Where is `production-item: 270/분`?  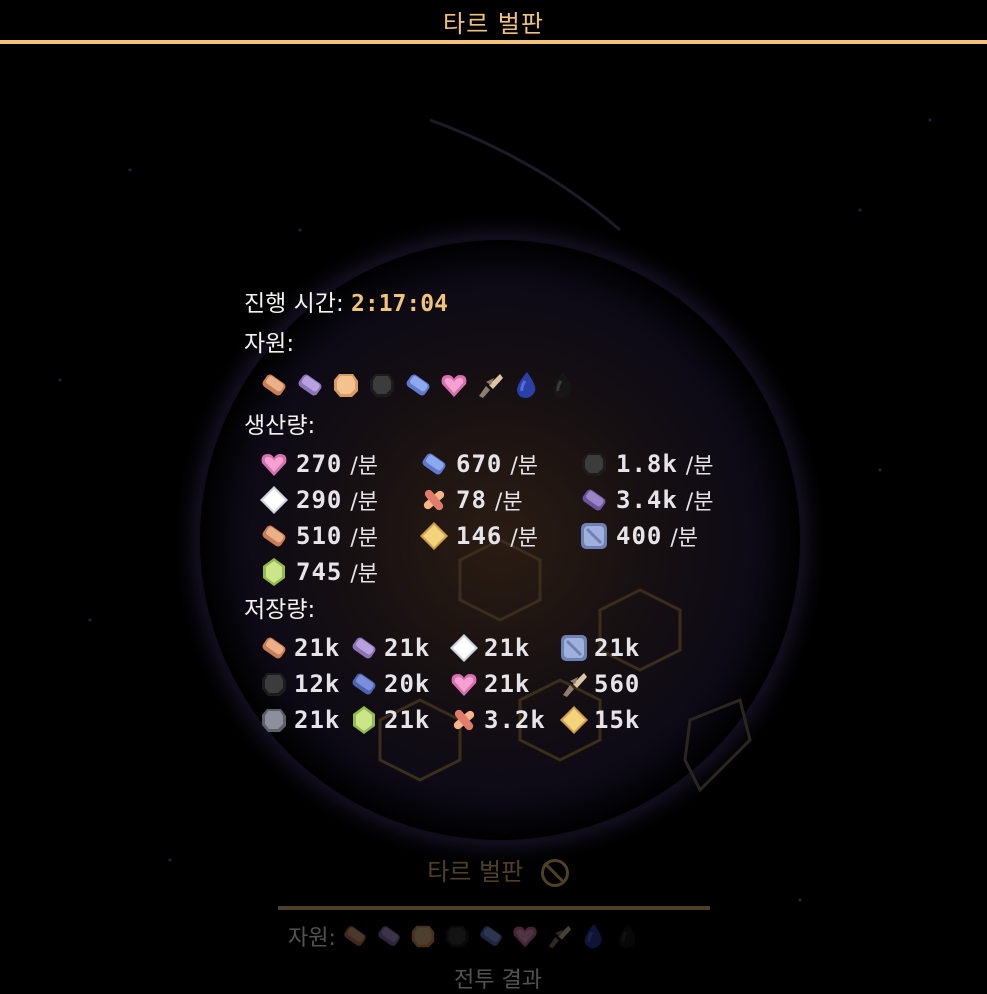 production-item: 270/분 is located at coordinates (318, 464).